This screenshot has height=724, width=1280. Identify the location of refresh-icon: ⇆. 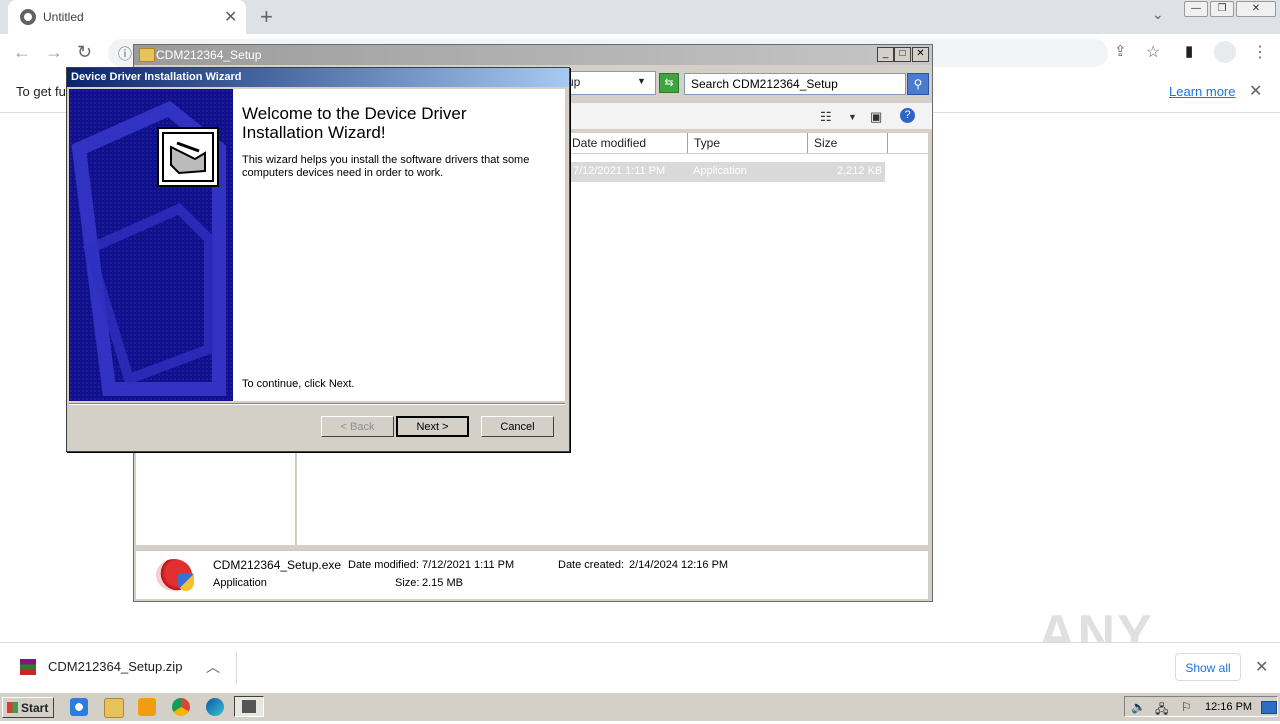
(669, 83).